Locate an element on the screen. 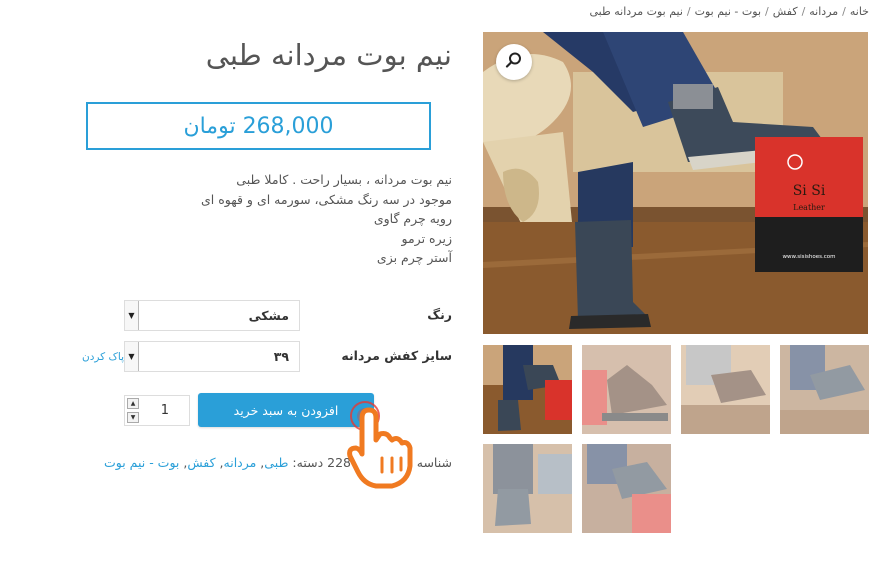  color-select: ▼ مشکی is located at coordinates (212, 315).